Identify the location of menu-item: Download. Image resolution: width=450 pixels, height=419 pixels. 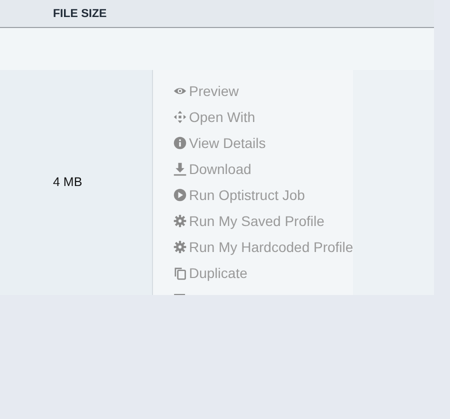
(253, 169).